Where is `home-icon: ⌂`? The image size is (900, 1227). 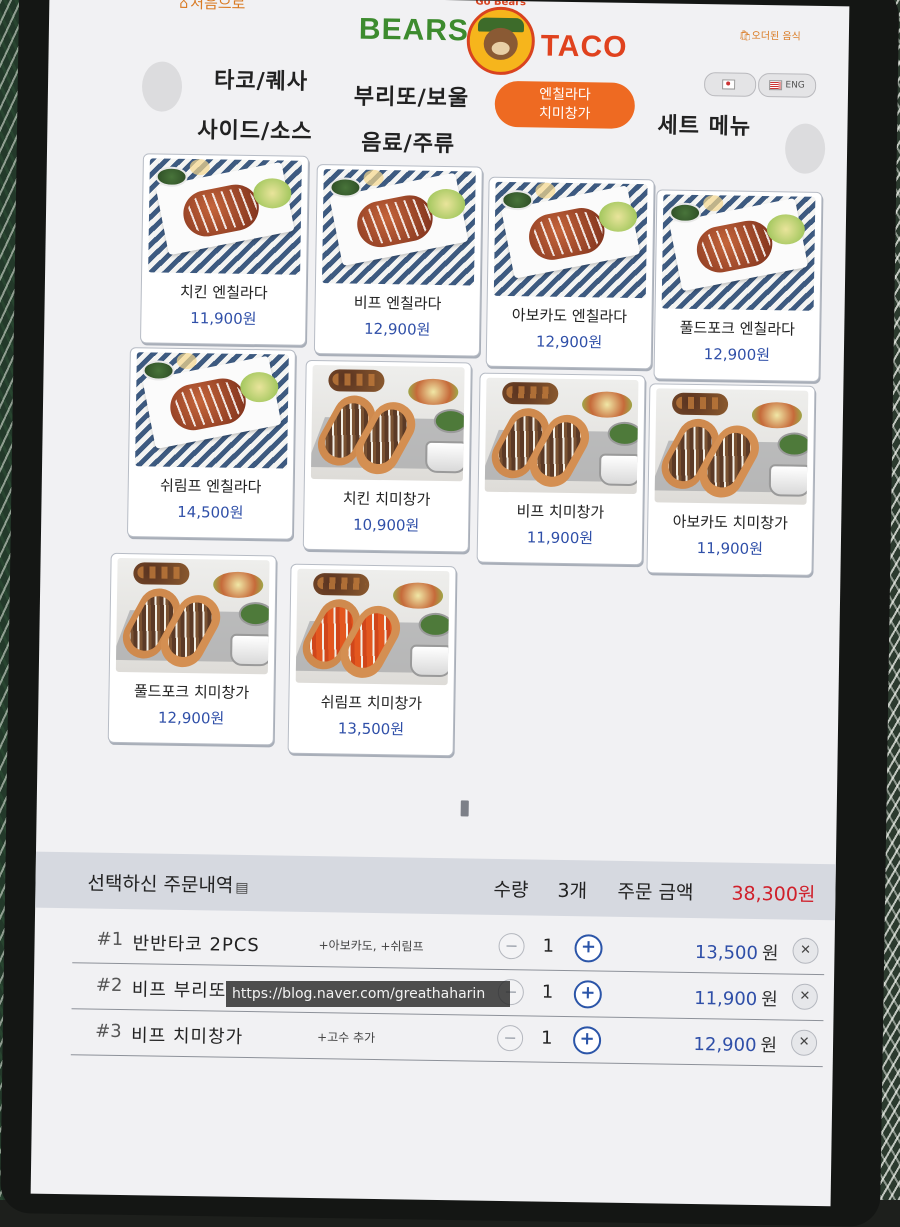
home-icon: ⌂ is located at coordinates (184, 6).